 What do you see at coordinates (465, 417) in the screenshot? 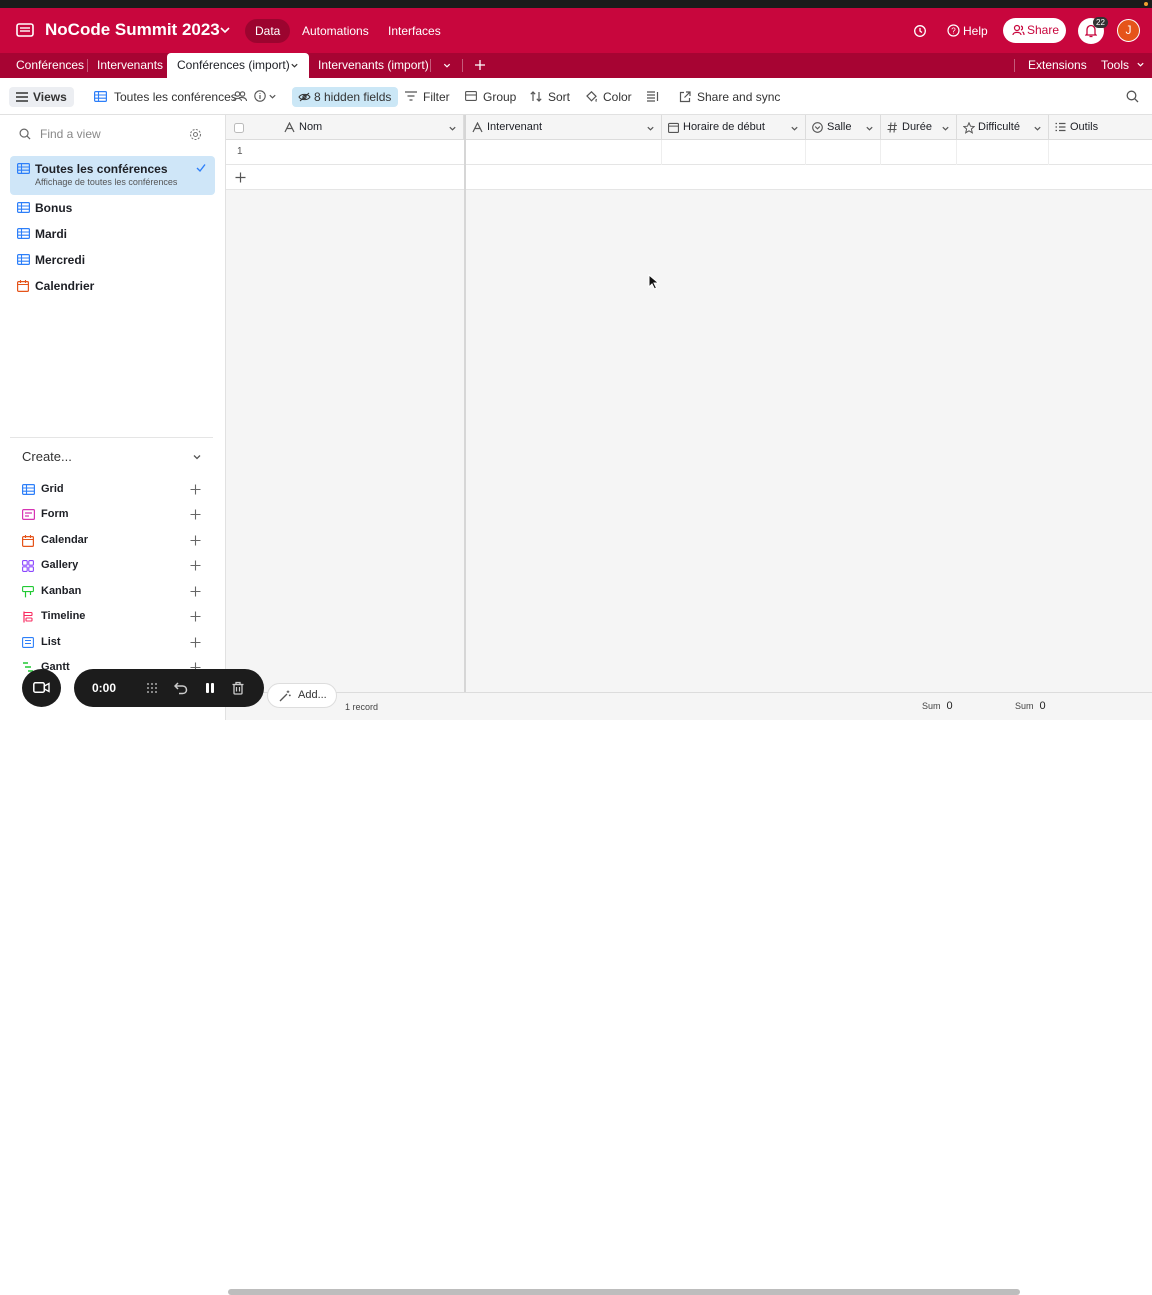
I see `frozen-column-divider` at bounding box center [465, 417].